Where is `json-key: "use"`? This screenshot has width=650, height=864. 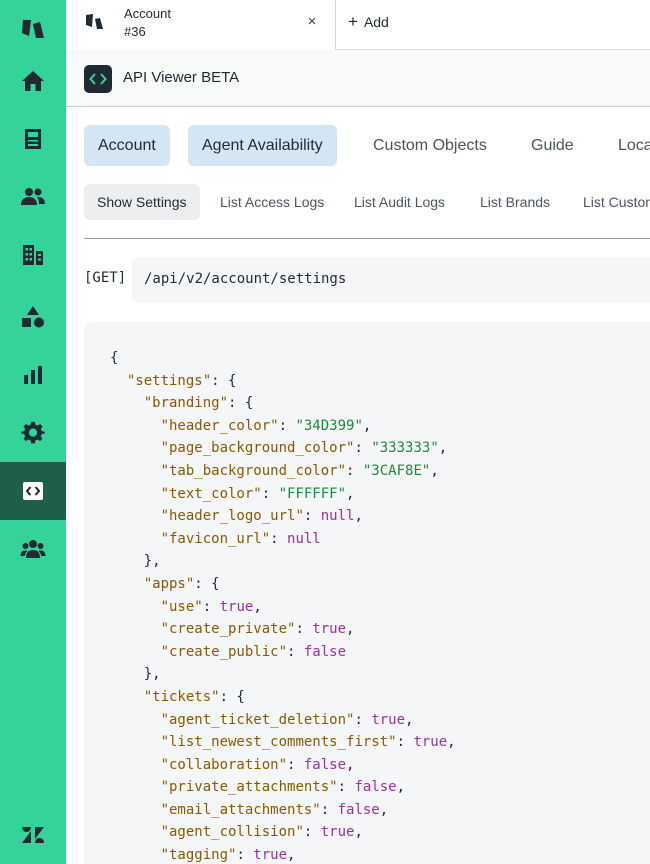
json-key: "use" is located at coordinates (181, 606).